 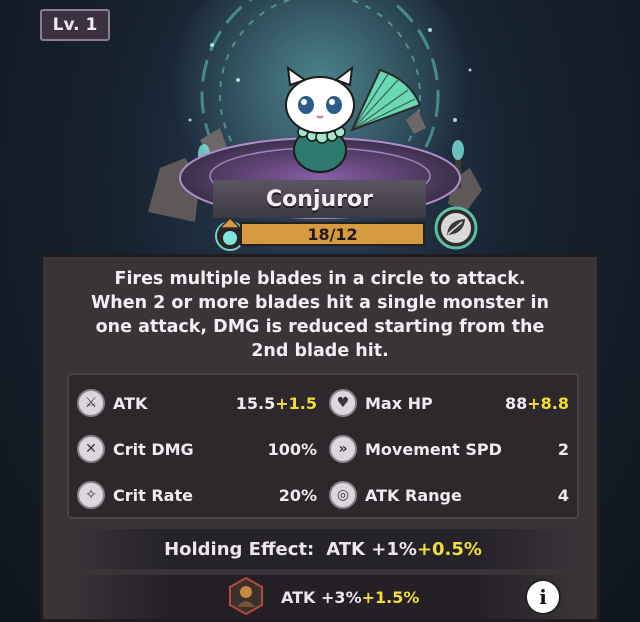 What do you see at coordinates (197, 403) in the screenshot?
I see `stat-atk: ⚔ ATK 15.5 +1.5` at bounding box center [197, 403].